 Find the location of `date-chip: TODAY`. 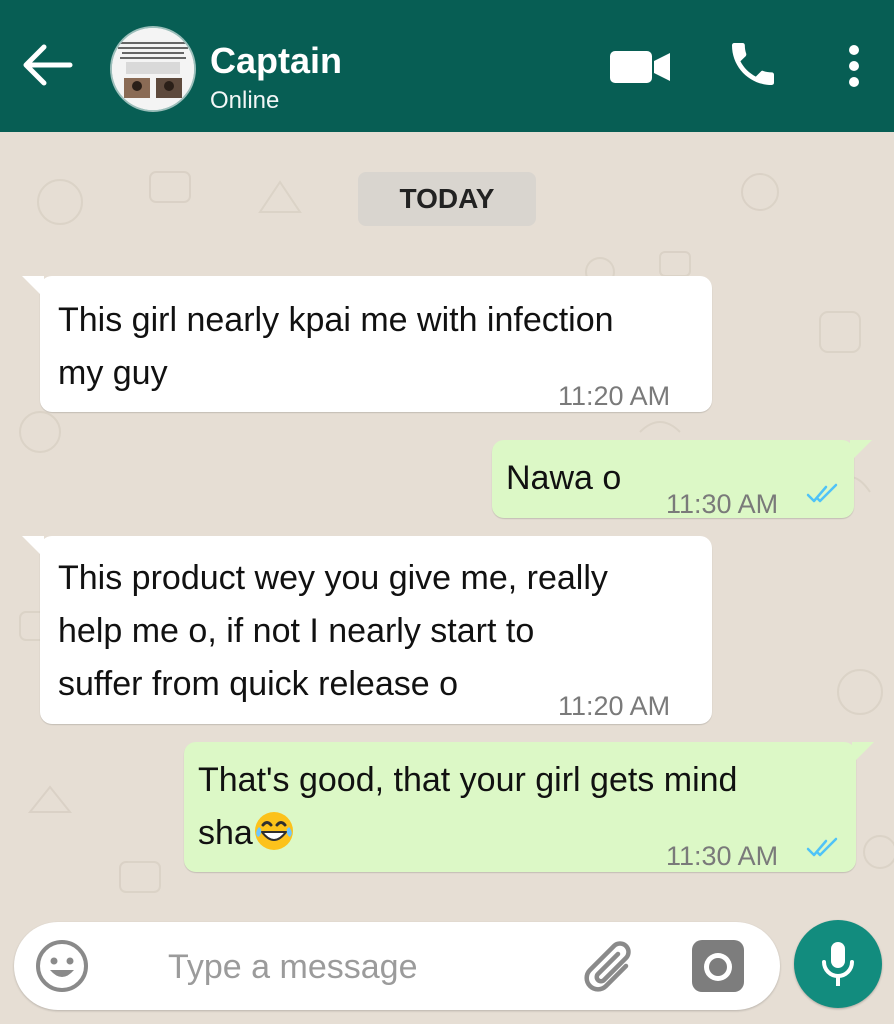

date-chip: TODAY is located at coordinates (447, 199).